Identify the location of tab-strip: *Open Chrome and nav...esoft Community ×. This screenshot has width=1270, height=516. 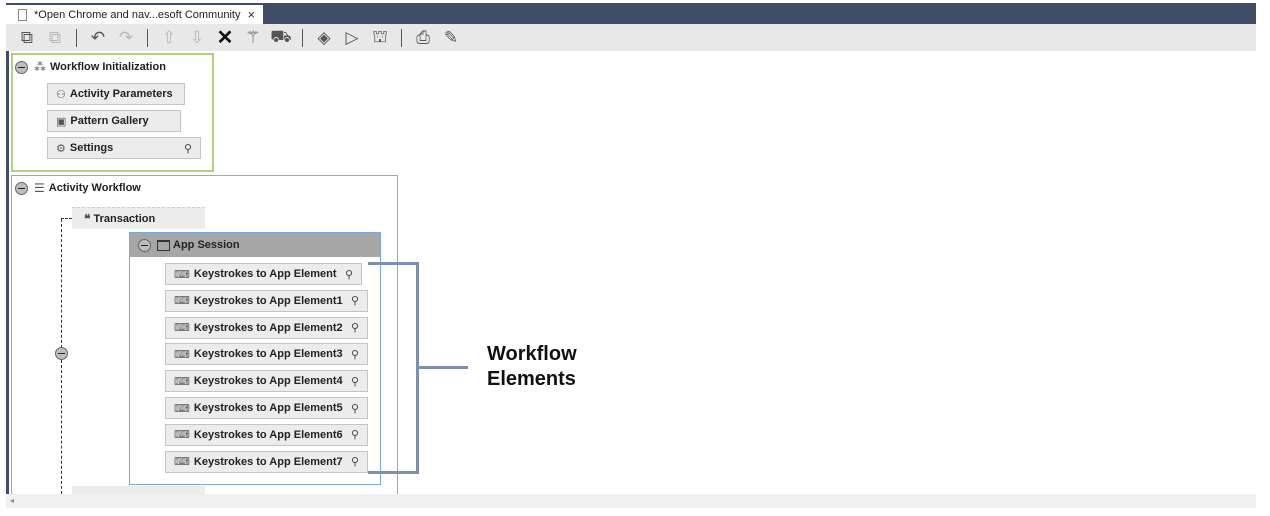
(631, 13).